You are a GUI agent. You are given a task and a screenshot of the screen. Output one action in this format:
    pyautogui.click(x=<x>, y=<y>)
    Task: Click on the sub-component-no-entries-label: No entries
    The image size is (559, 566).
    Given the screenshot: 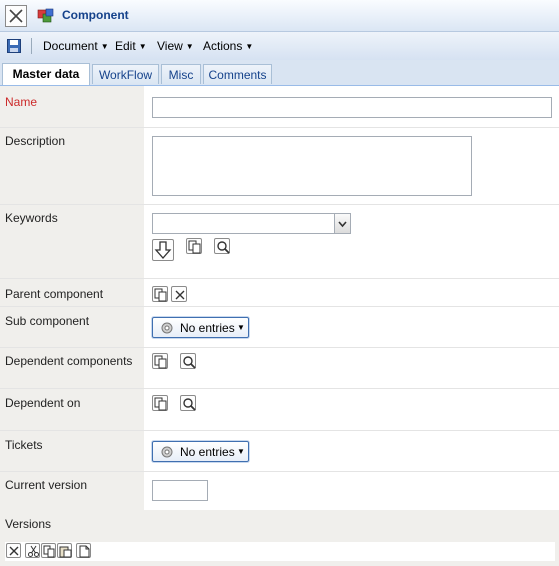 What is the action you would take?
    pyautogui.click(x=207, y=328)
    